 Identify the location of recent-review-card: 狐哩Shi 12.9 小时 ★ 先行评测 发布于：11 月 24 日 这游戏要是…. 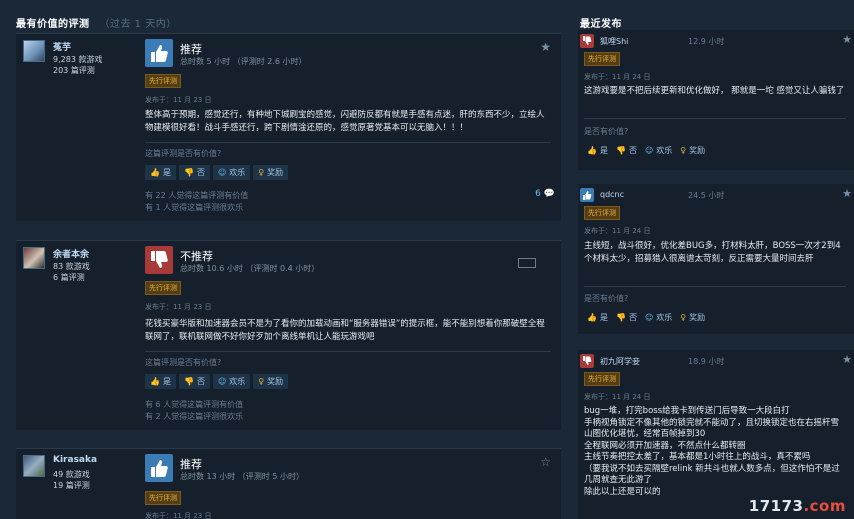
(716, 100).